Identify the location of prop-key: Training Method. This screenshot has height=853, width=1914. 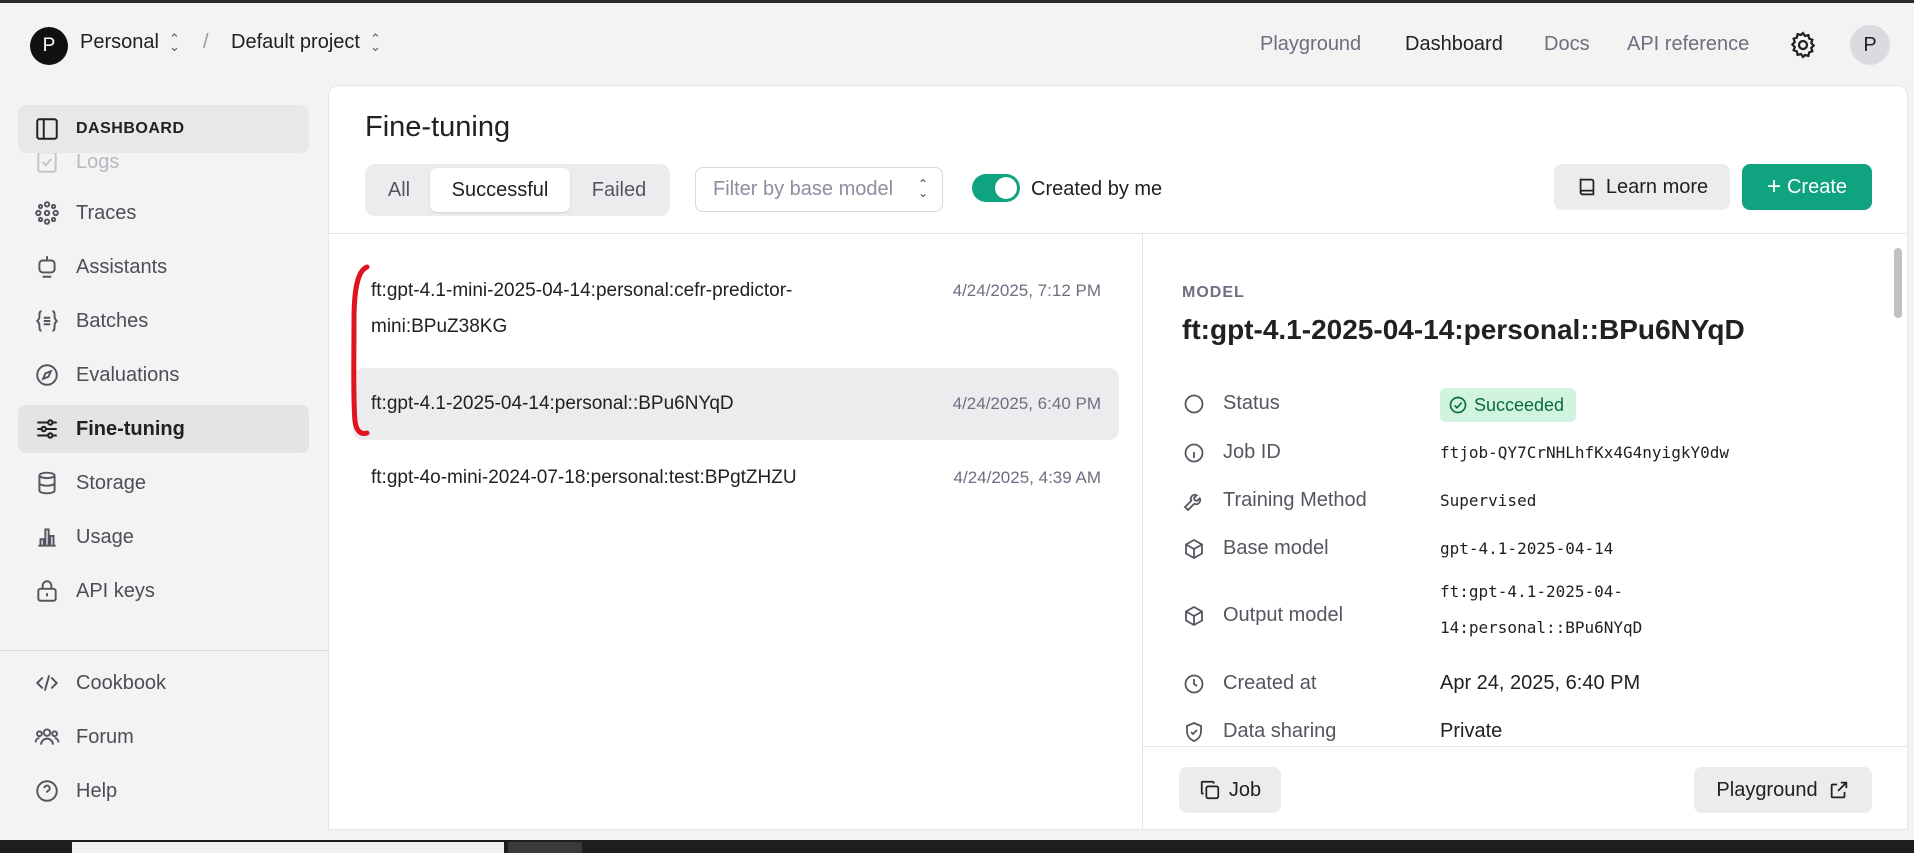
(1295, 500).